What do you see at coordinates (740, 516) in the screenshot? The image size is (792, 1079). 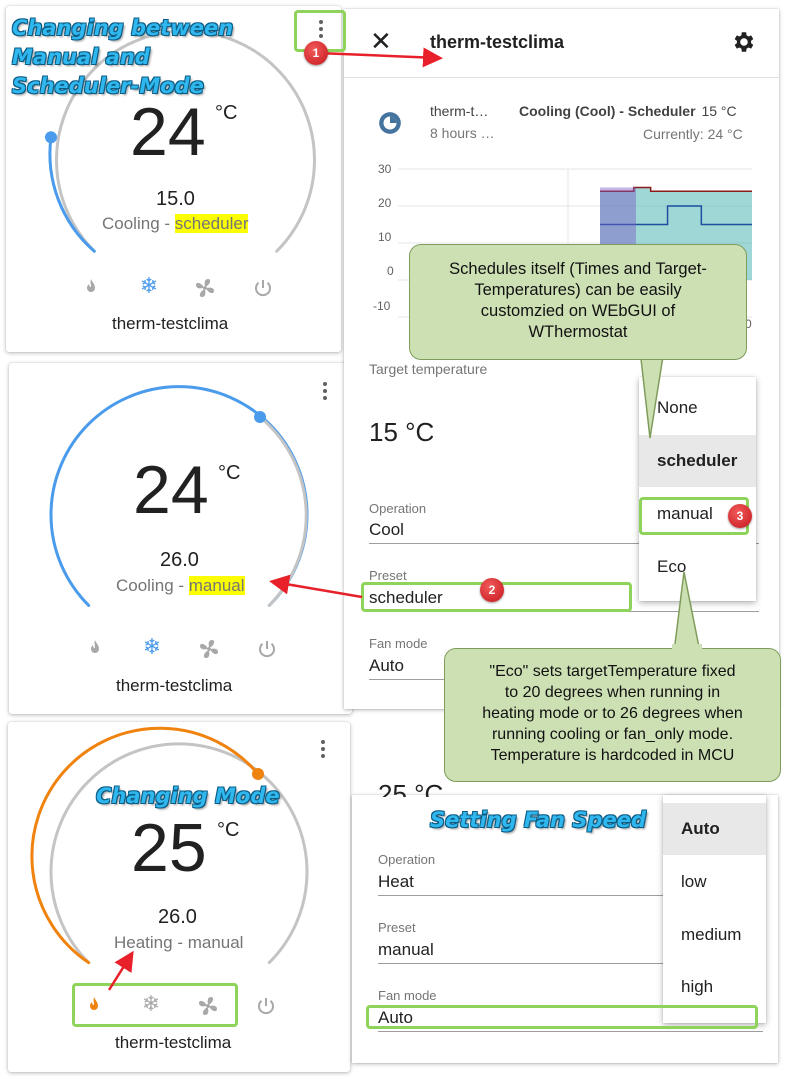 I see `step-badge-3: 3` at bounding box center [740, 516].